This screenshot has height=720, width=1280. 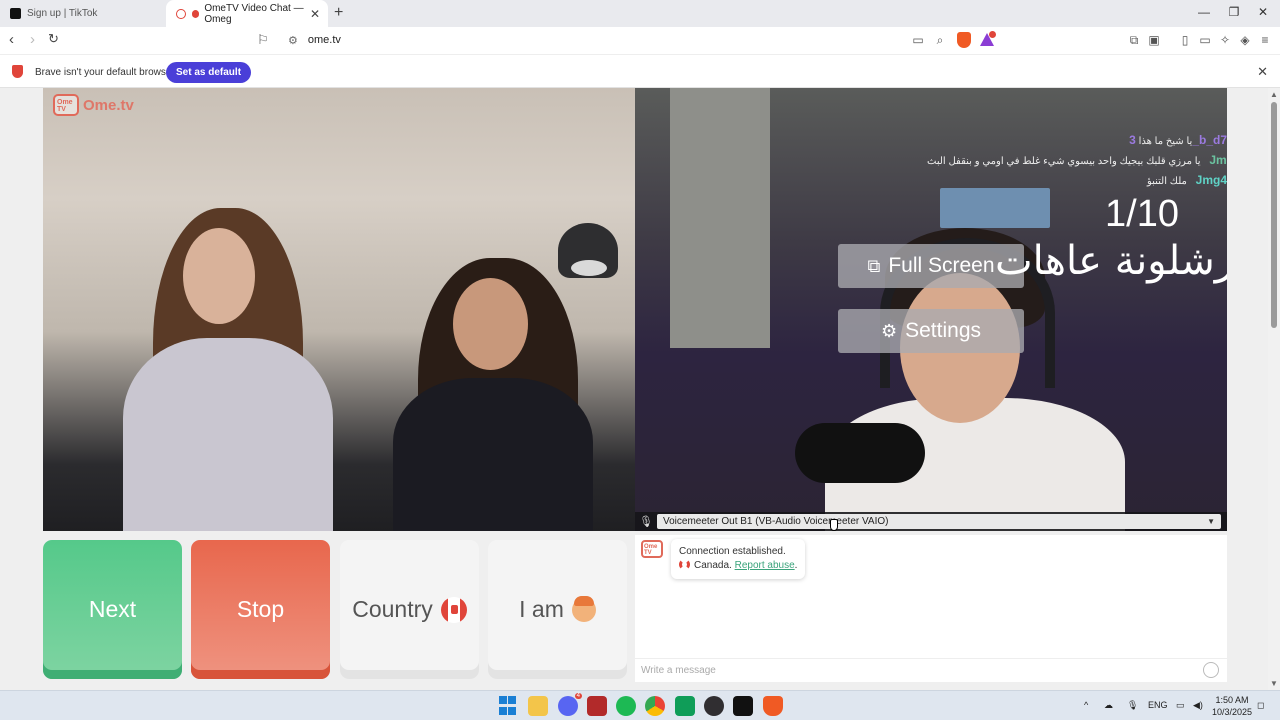 I want to click on bookmark-icon: ⚐, so click(x=263, y=40).